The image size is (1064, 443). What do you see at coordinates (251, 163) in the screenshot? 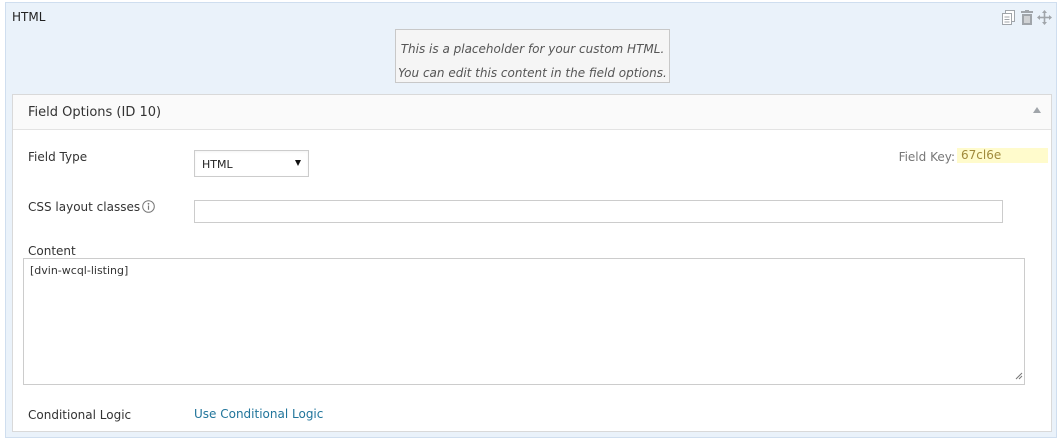
I see `field-type-select: HTML` at bounding box center [251, 163].